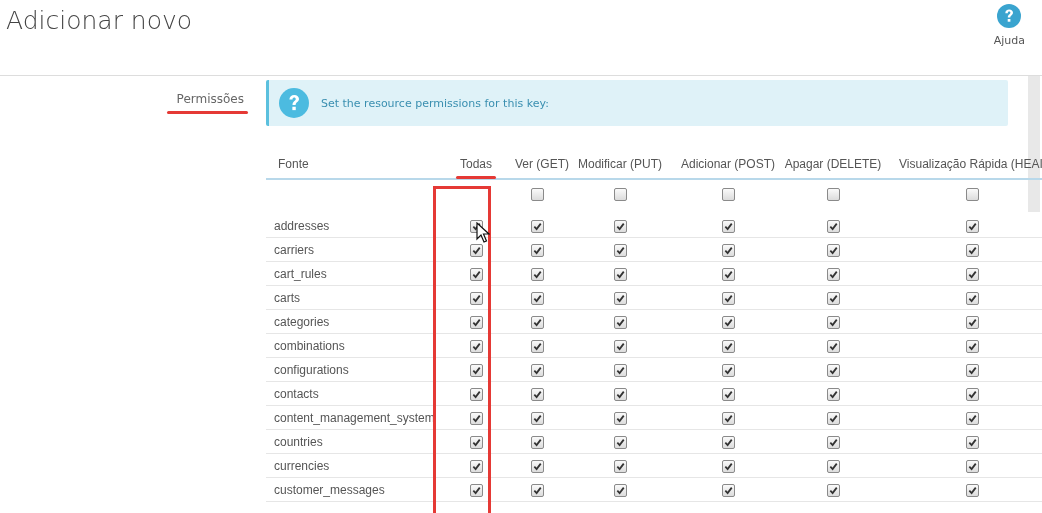  Describe the element at coordinates (311, 369) in the screenshot. I see `resource-name: configurations` at that location.